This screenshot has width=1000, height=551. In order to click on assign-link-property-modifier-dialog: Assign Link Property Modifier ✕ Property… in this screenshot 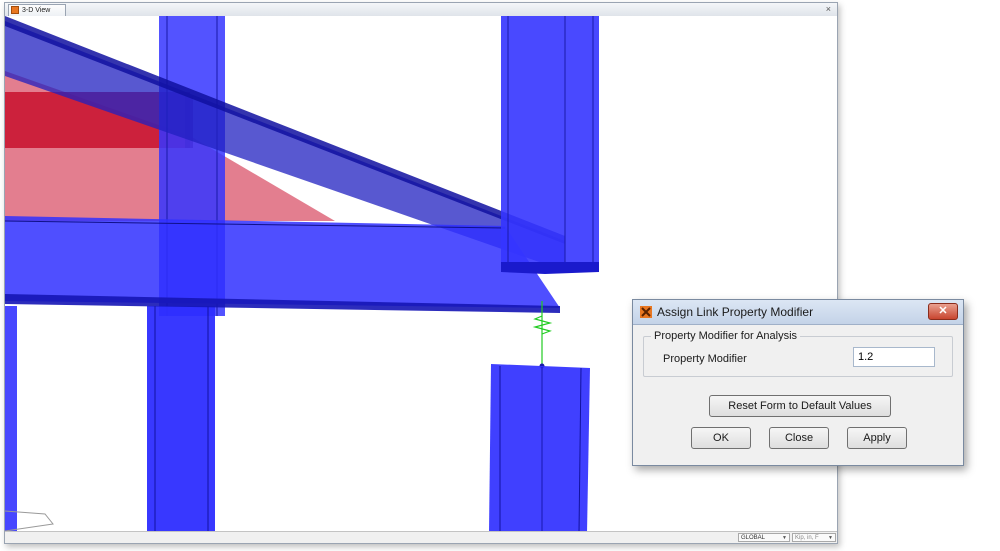, I will do `click(798, 382)`.